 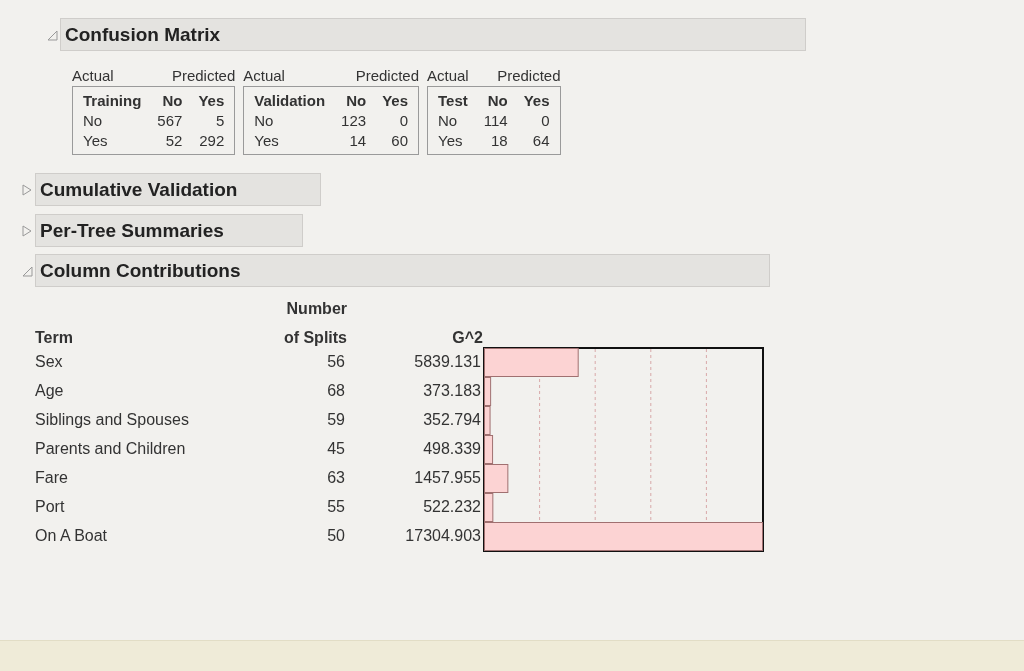 What do you see at coordinates (54, 338) in the screenshot?
I see `column-header: Term` at bounding box center [54, 338].